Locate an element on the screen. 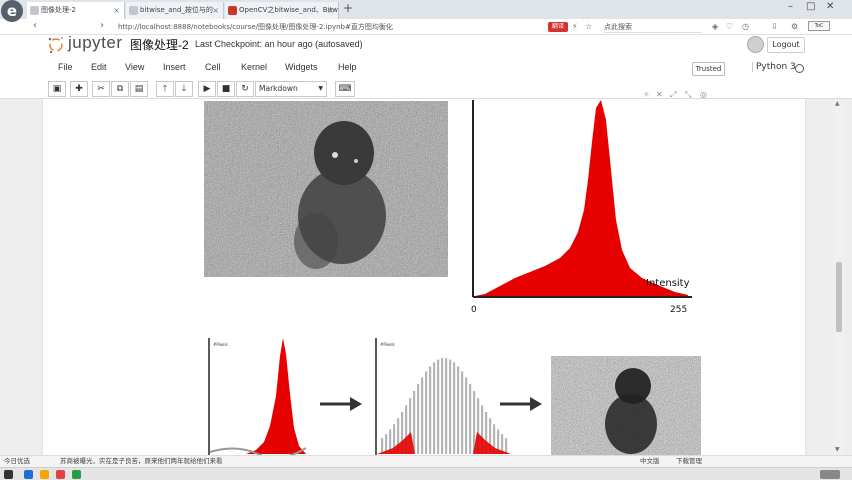 Image resolution: width=852 pixels, height=480 pixels. run-button: ▶ is located at coordinates (207, 89).